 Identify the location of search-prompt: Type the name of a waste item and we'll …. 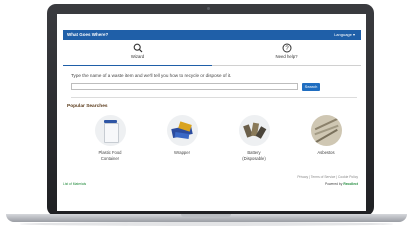
(151, 75).